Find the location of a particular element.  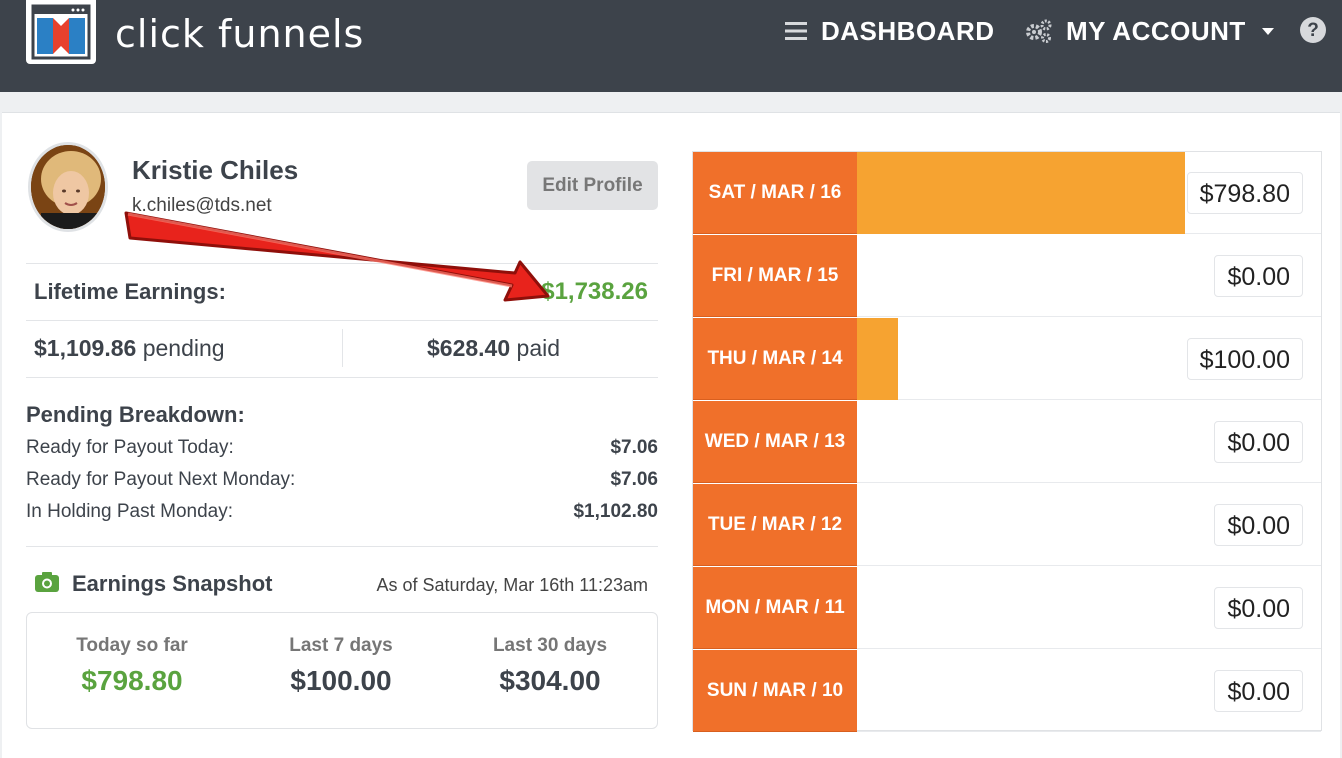

day-row: FRI / MAR / 15 $0.00 is located at coordinates (1007, 276).